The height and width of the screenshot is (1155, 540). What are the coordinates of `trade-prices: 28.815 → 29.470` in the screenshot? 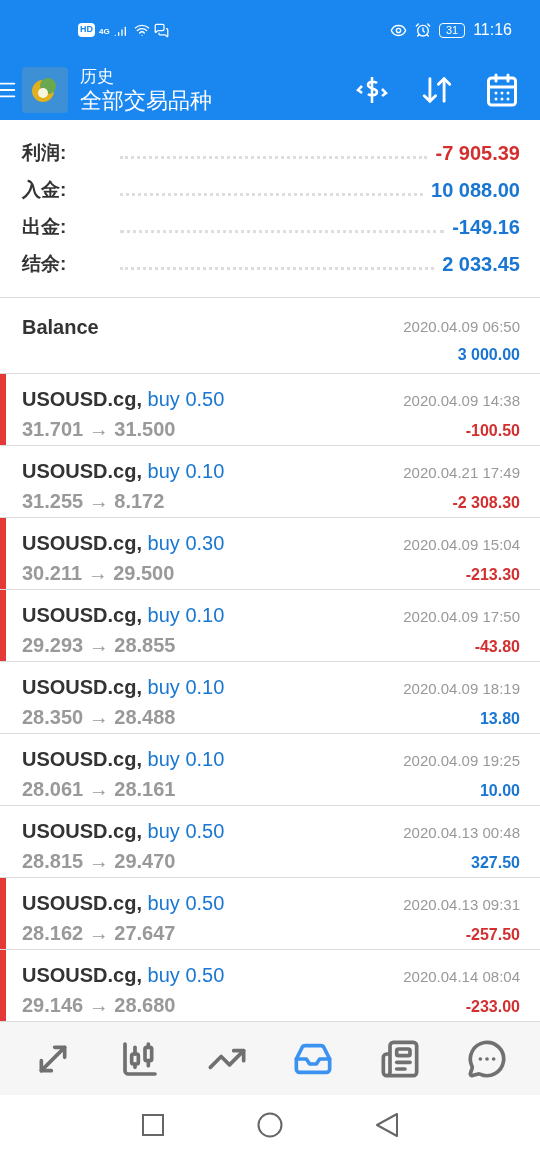 It's located at (99, 861).